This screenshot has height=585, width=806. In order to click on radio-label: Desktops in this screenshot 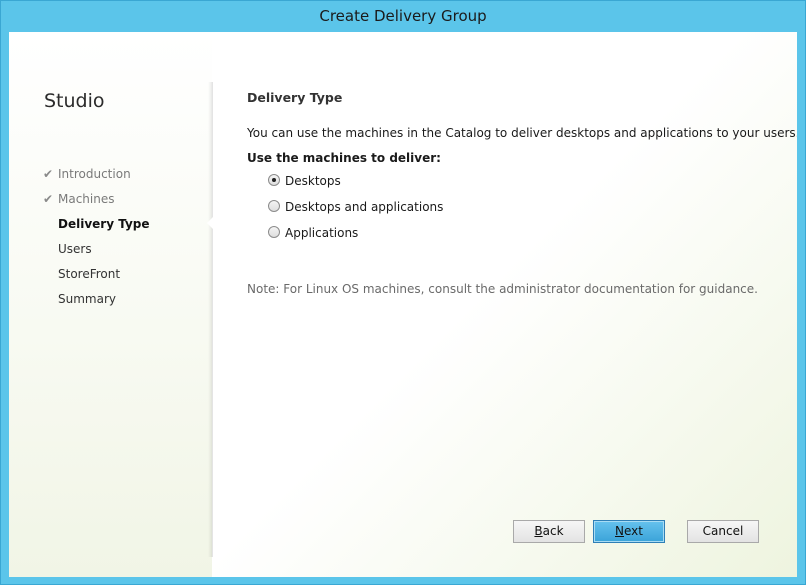, I will do `click(313, 181)`.